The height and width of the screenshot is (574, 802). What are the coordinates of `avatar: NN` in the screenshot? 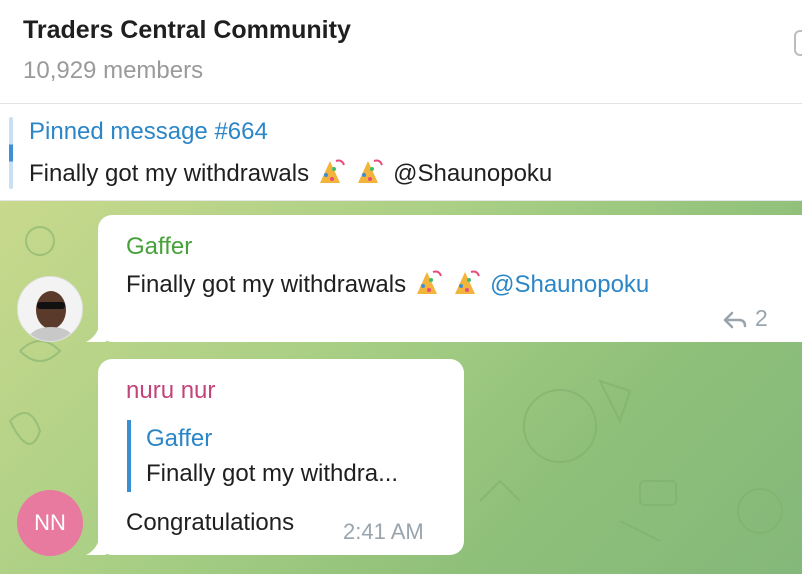 It's located at (50, 523).